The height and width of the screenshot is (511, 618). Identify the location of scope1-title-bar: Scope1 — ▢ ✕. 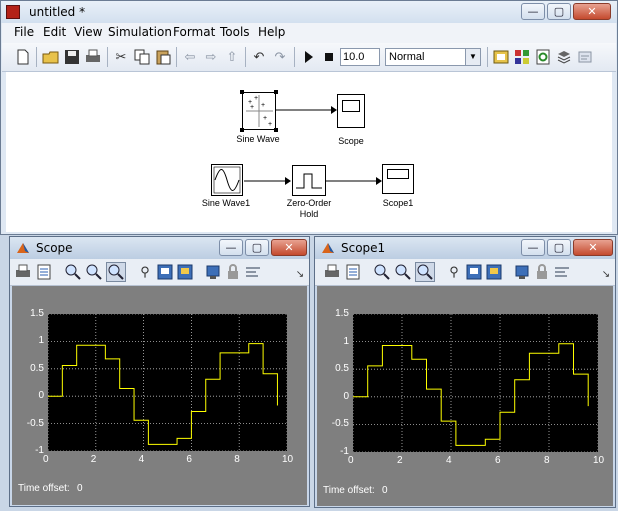
(465, 248).